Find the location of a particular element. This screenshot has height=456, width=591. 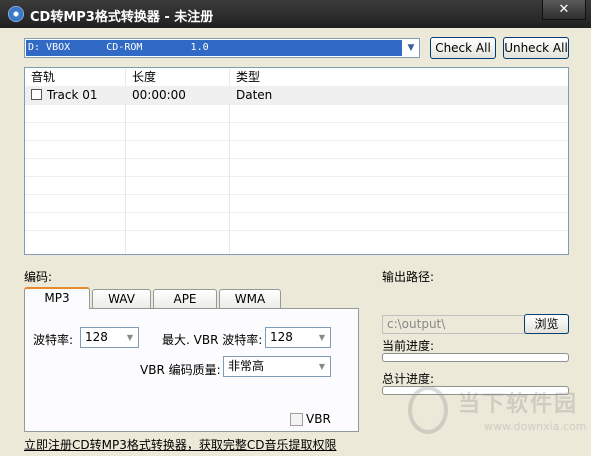

vbr-quality-select: 非常高 ▼ is located at coordinates (277, 366).